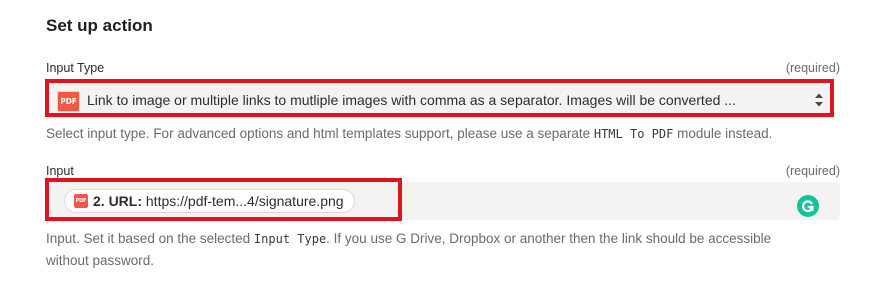 This screenshot has height=286, width=887. I want to click on pill-value: https://pdf-tem...4/signature.png, so click(244, 201).